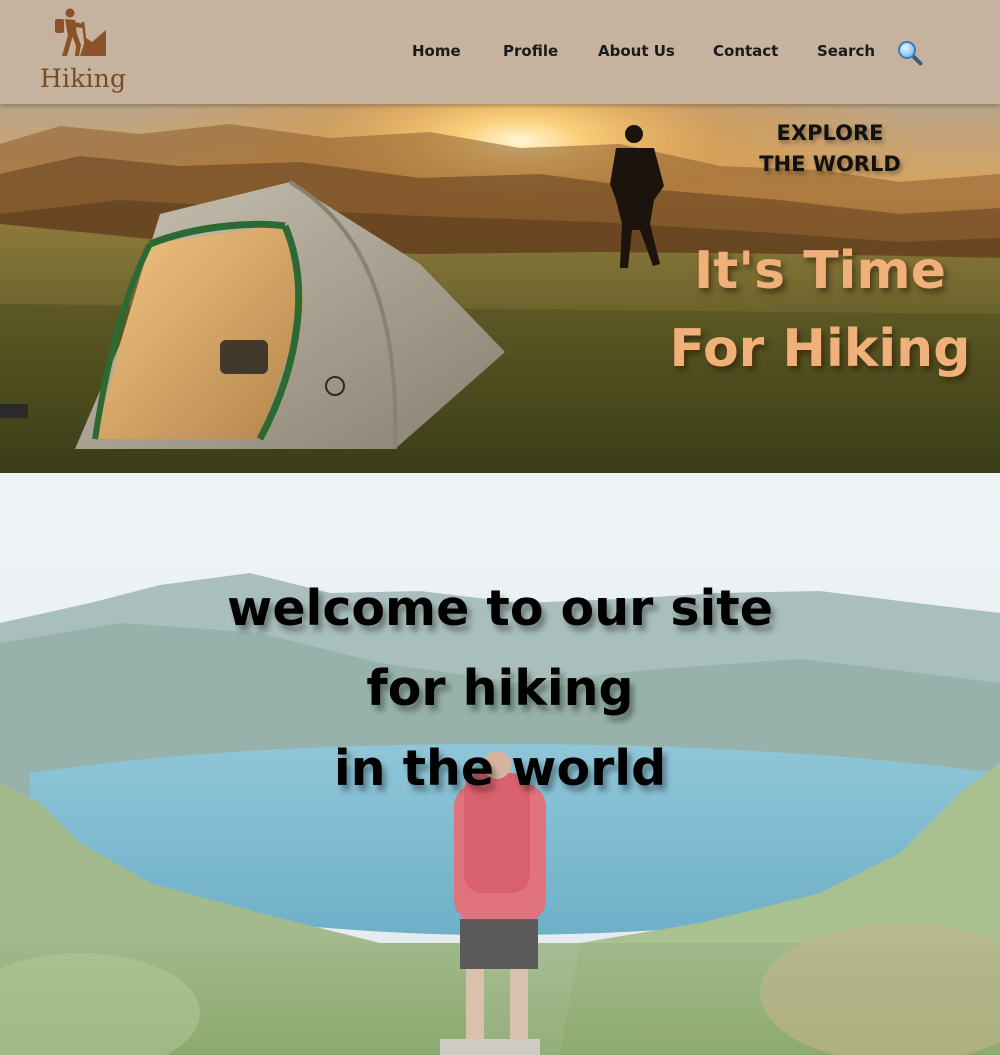  Describe the element at coordinates (83, 78) in the screenshot. I see `brand-name: Hiking` at that location.